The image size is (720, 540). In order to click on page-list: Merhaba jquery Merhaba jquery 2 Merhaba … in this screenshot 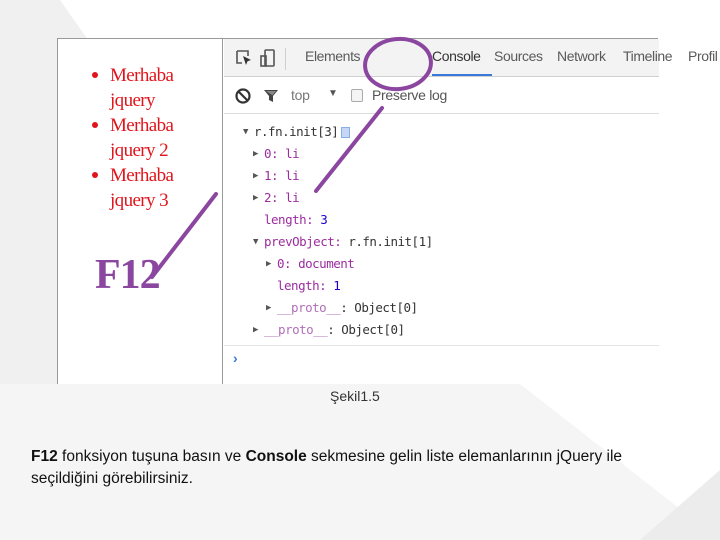, I will do `click(145, 138)`.